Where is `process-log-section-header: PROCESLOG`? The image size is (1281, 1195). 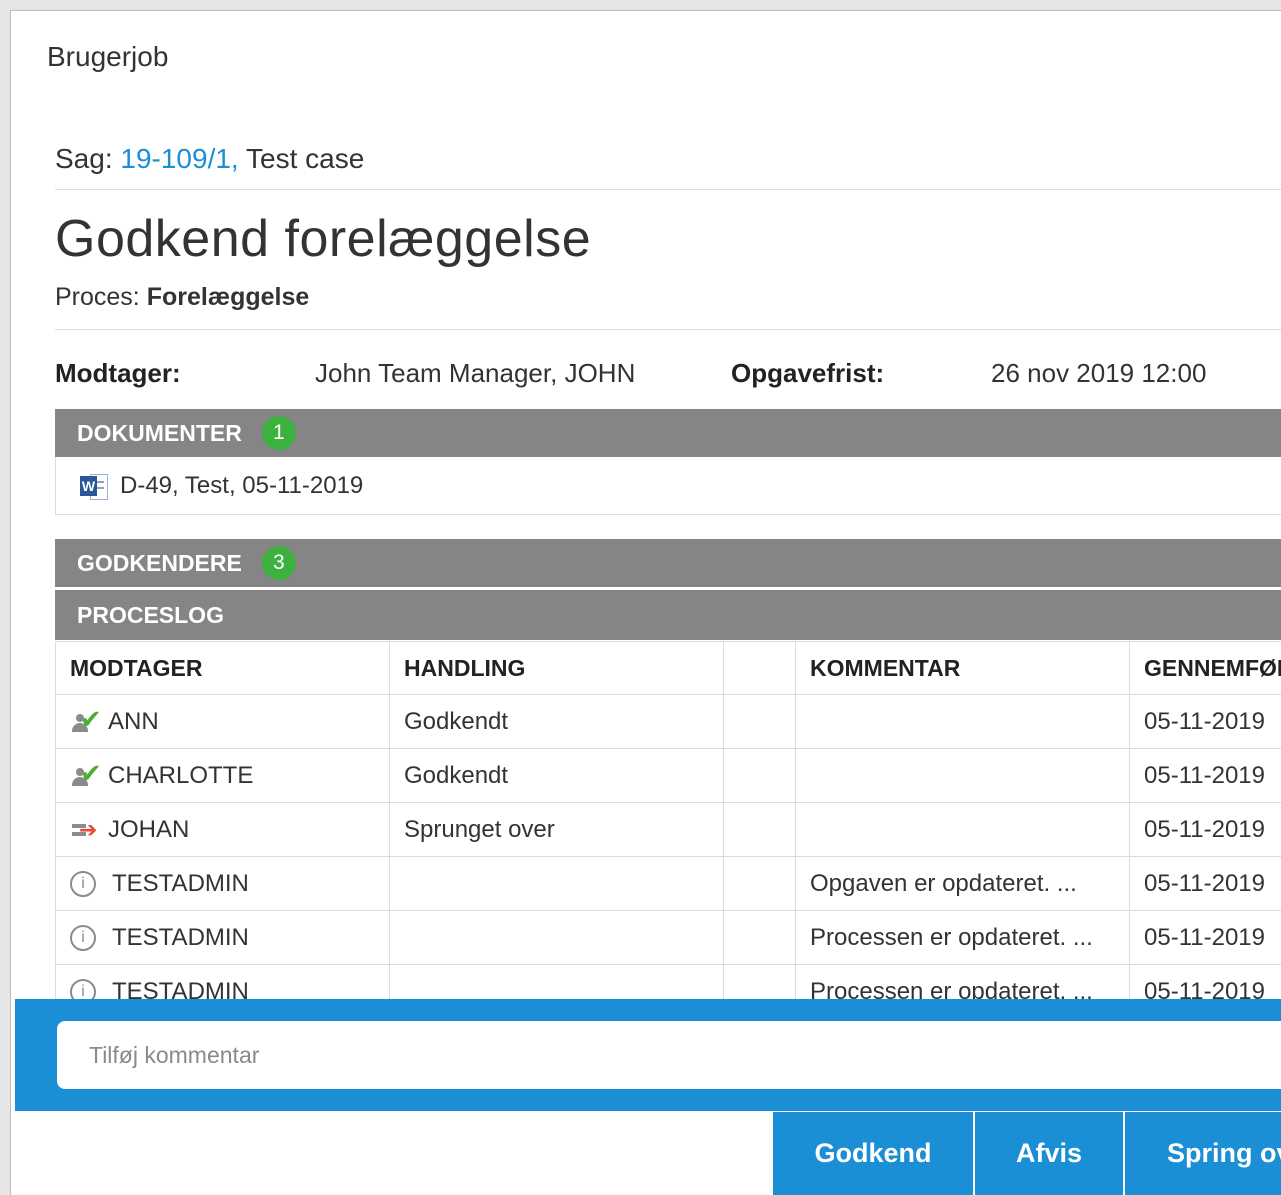 process-log-section-header: PROCESLOG is located at coordinates (668, 615).